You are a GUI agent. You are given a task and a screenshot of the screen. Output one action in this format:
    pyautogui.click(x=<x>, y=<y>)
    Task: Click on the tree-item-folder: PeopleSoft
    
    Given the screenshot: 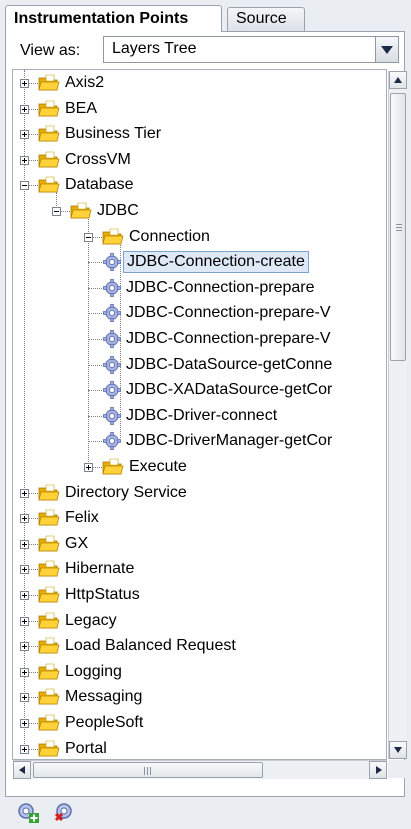 What is the action you would take?
    pyautogui.click(x=199, y=723)
    